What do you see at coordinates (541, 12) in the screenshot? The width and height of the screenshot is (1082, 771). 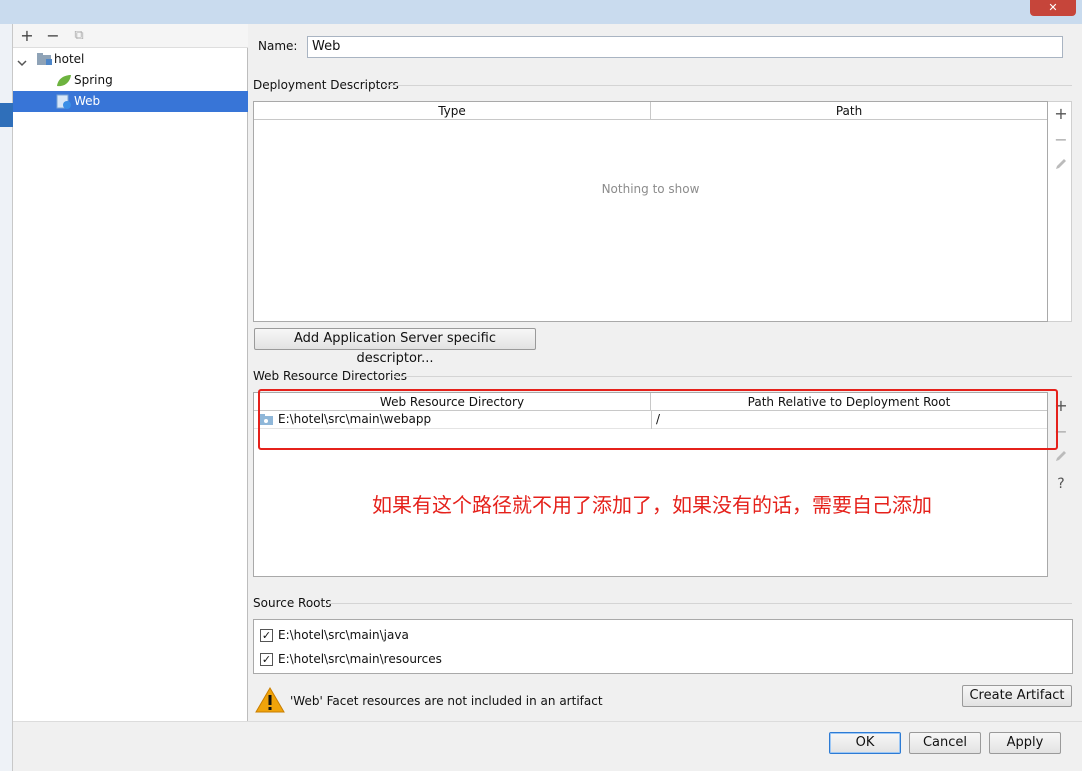 I see `window-title-bar` at bounding box center [541, 12].